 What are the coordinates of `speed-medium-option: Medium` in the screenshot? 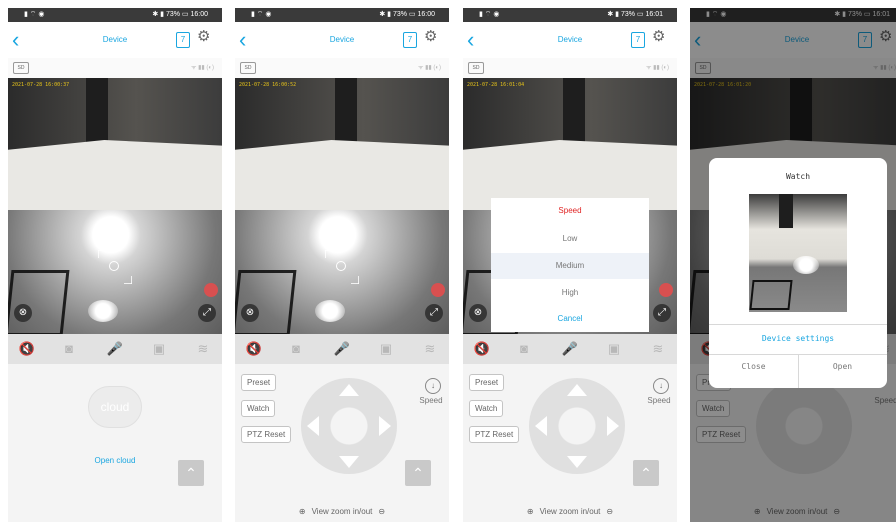 It's located at (570, 266).